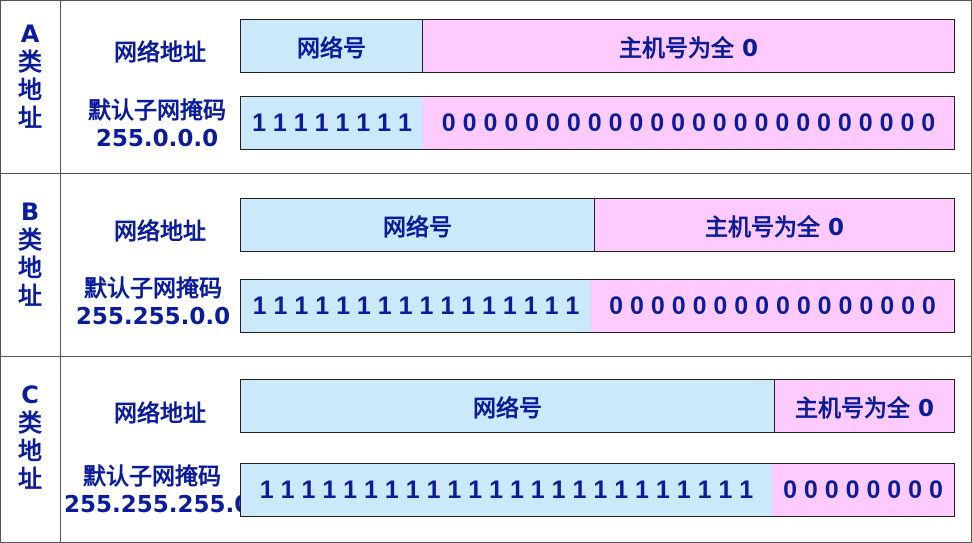  I want to click on class-c-char-di: 地, so click(30, 451).